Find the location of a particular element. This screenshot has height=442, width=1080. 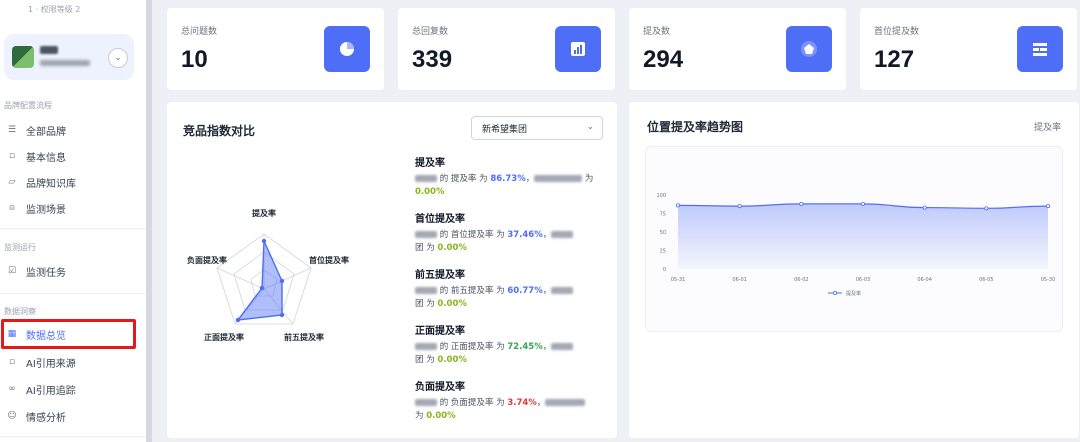

sidebar-item-all-brands: ☰ 全部品牌 is located at coordinates (70, 130).